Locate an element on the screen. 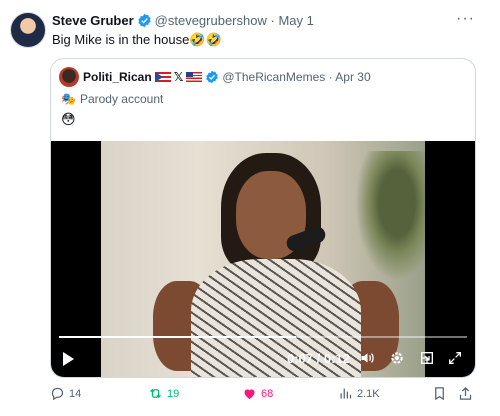 The height and width of the screenshot is (416, 500). picture-in-picture-icon is located at coordinates (427, 359).